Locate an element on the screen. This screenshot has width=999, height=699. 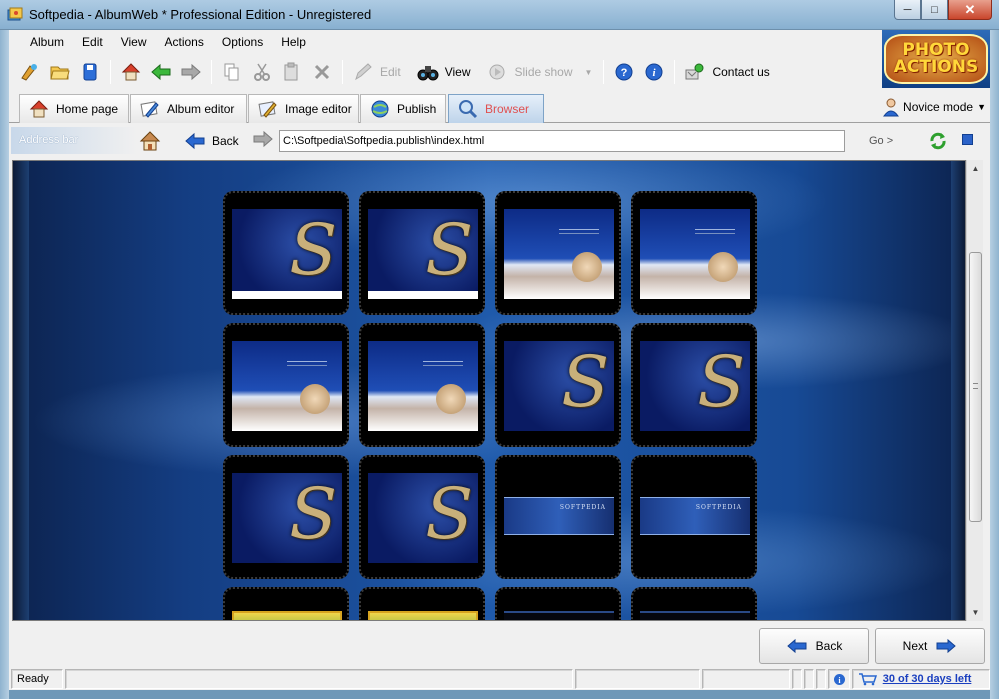
vertical-scrollbar: ▲ ▼ is located at coordinates (974, 390).